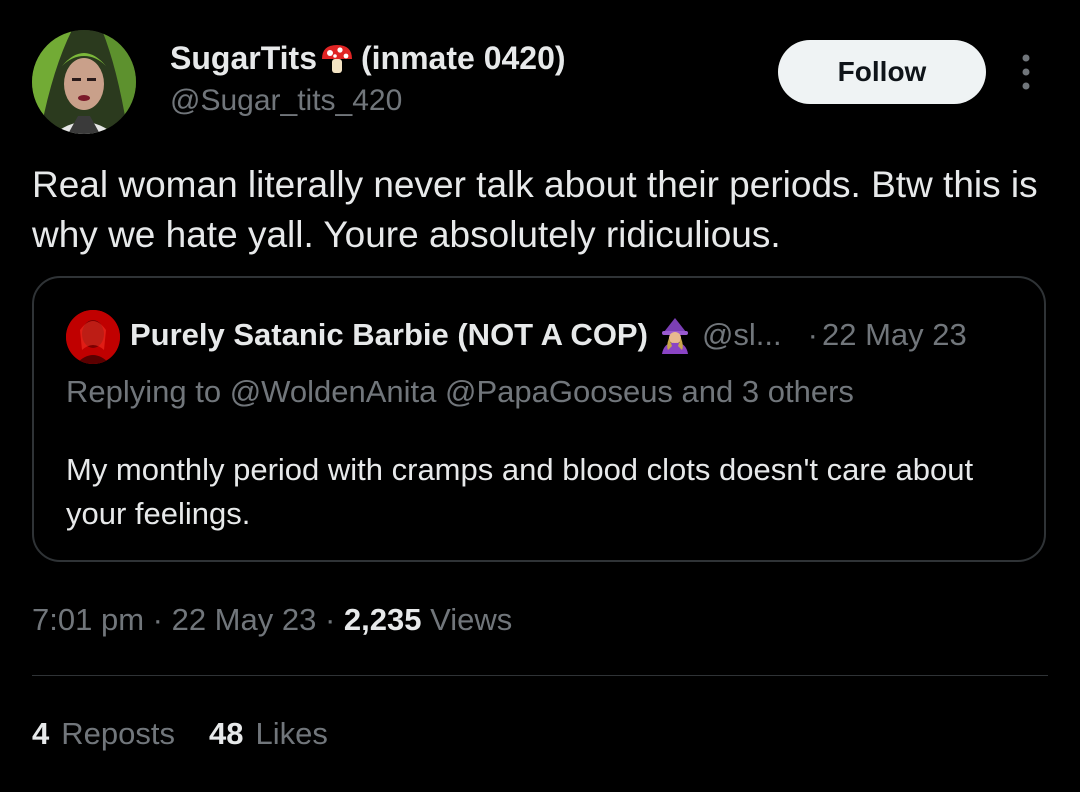 This screenshot has width=1080, height=792. Describe the element at coordinates (1026, 72) in the screenshot. I see `more-vertical-icon` at that location.